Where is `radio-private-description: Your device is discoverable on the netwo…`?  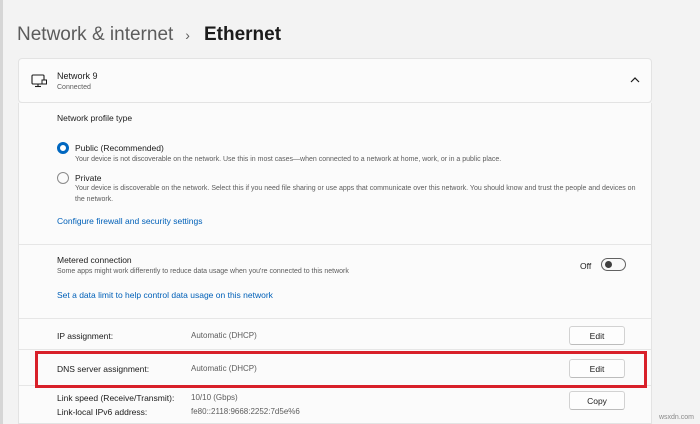 radio-private-description: Your device is discoverable on the netwo… is located at coordinates (355, 194).